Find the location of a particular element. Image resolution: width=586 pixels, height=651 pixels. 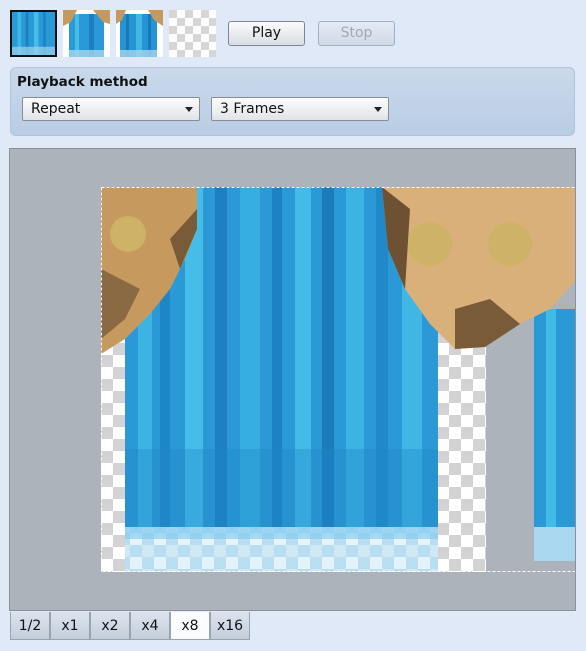

playback-method-value: Repeat is located at coordinates (56, 109).